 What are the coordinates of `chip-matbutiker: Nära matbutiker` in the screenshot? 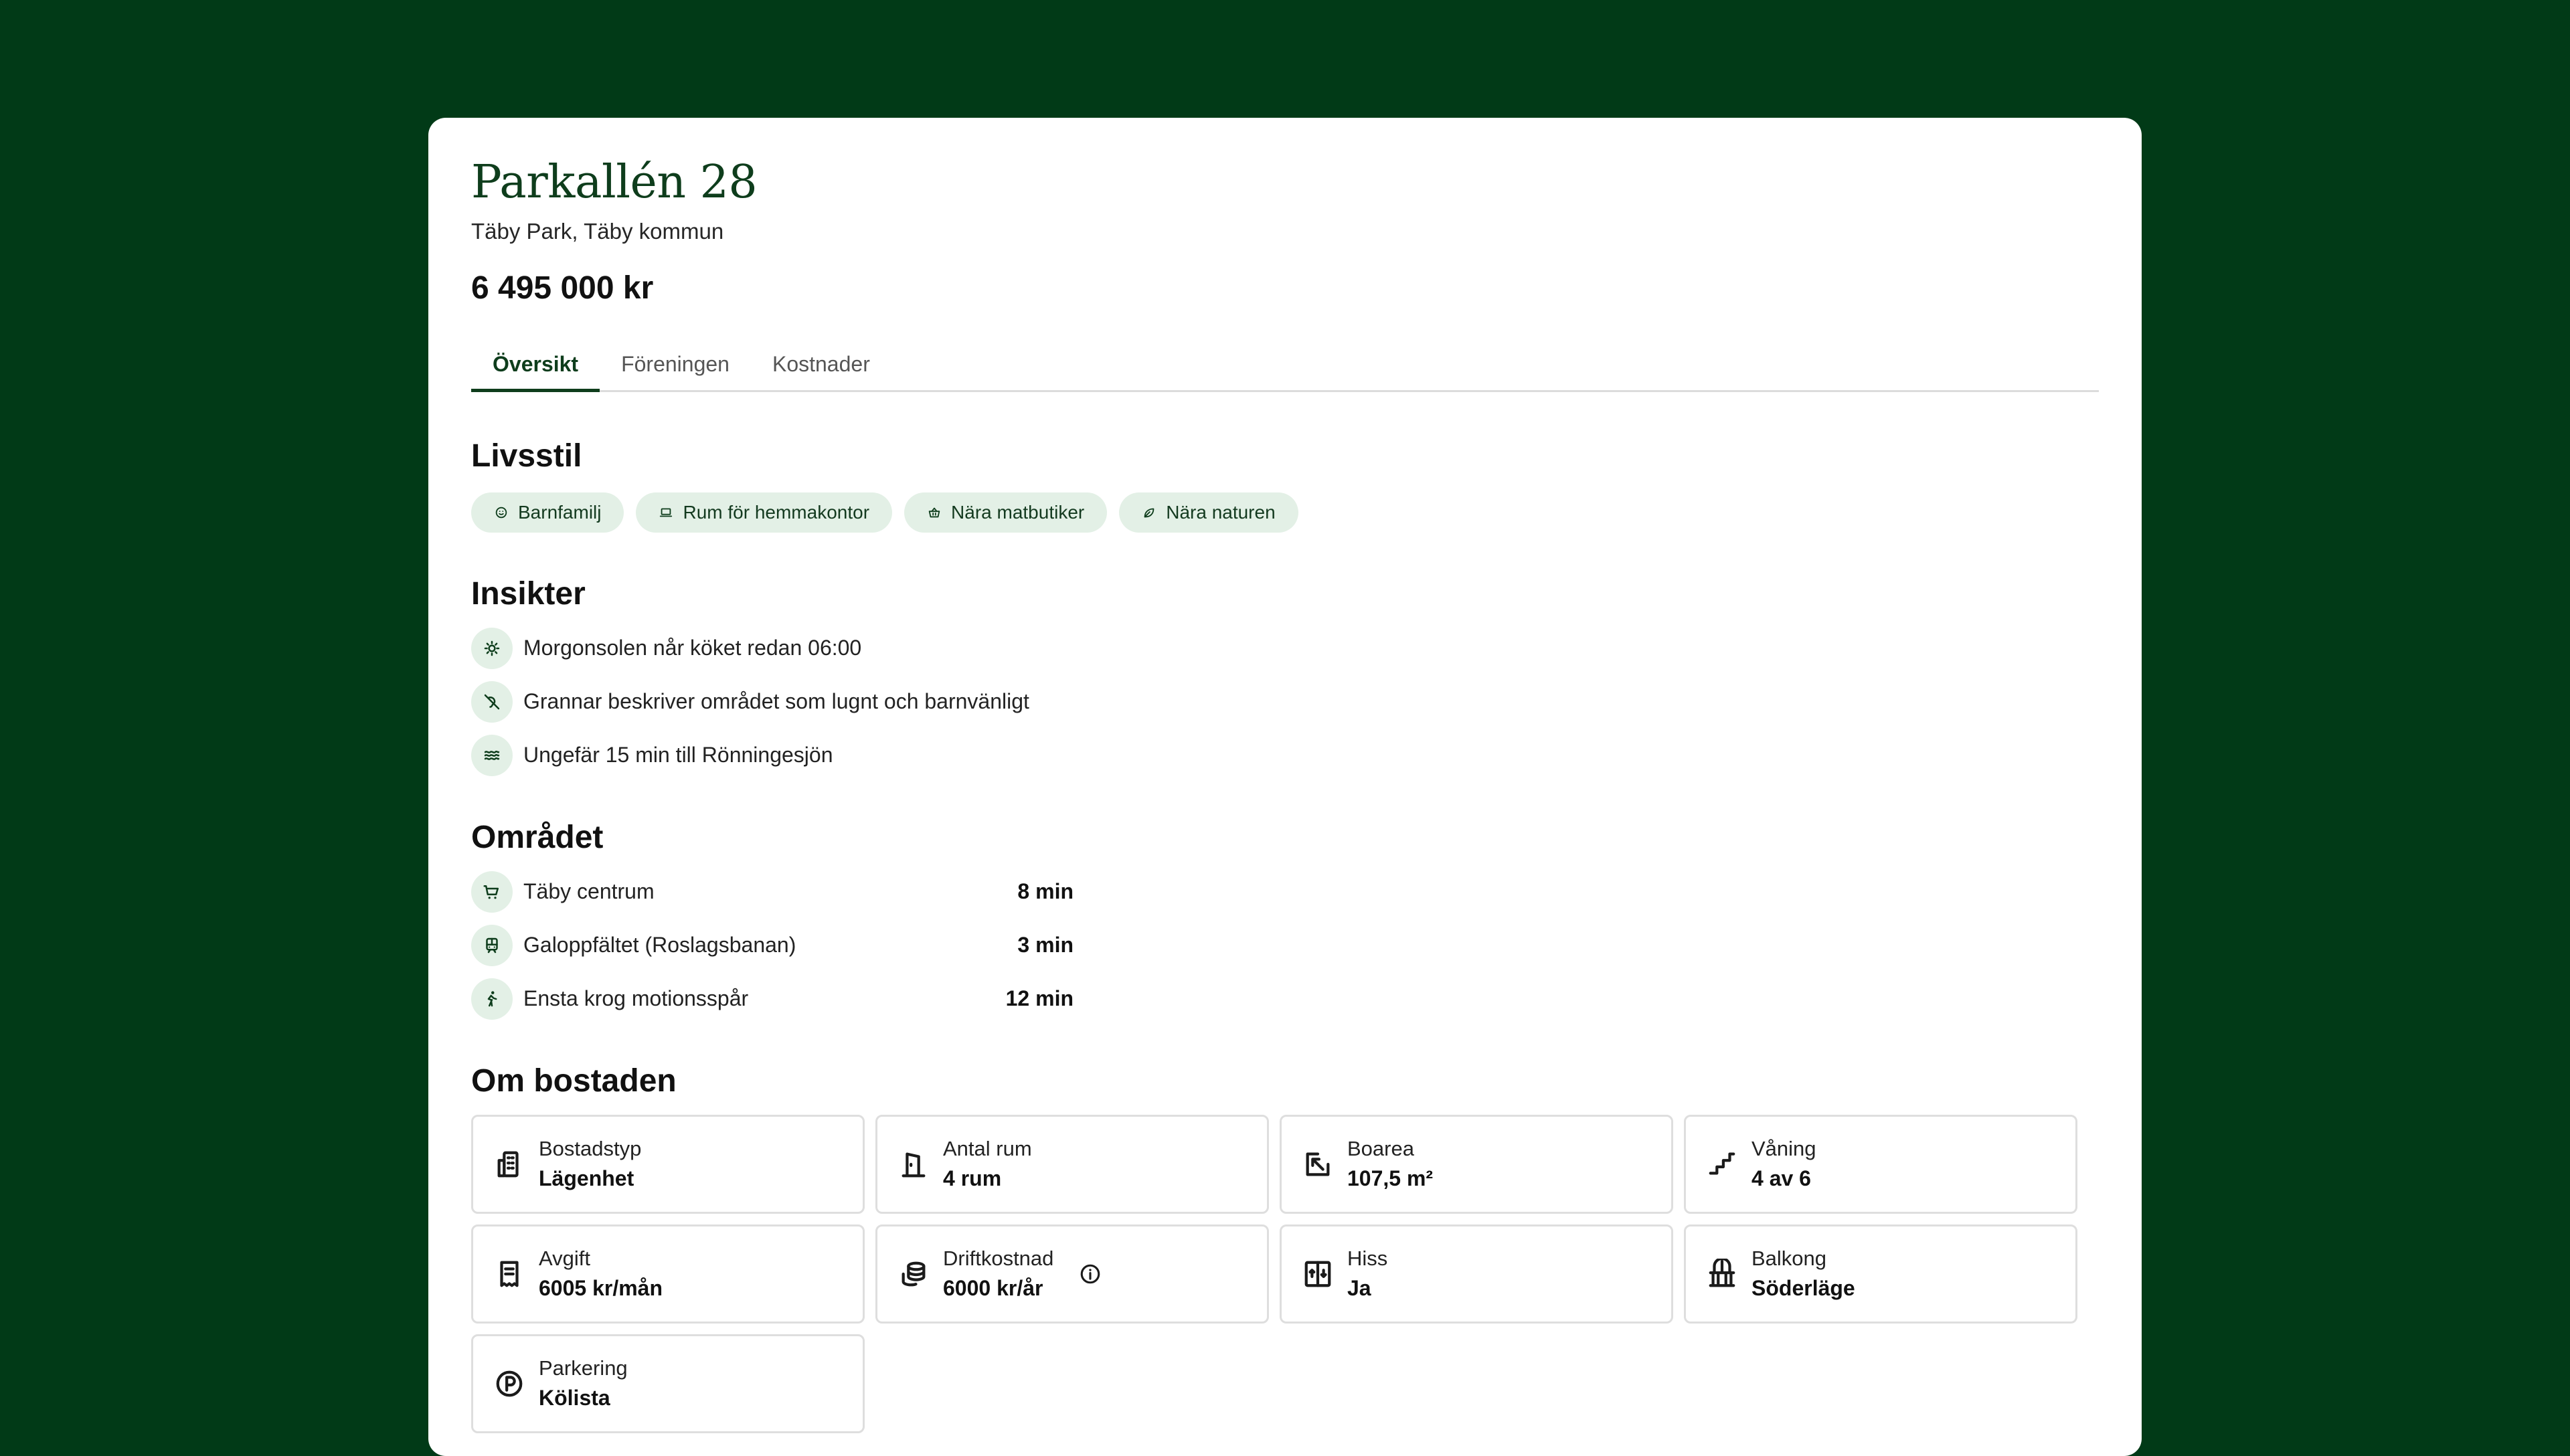 It's located at (1006, 512).